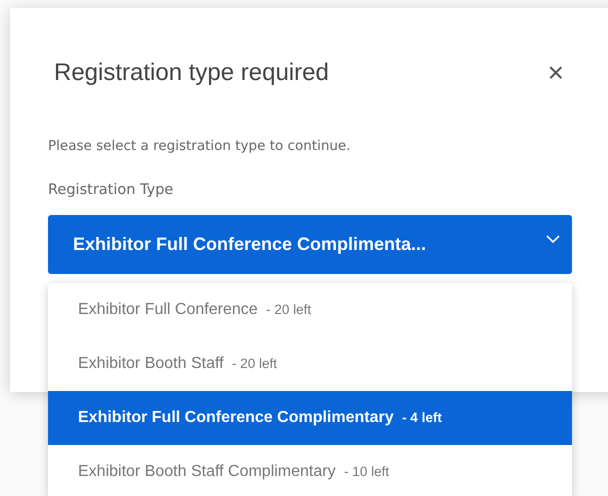 The width and height of the screenshot is (608, 496). I want to click on chevron-icon, so click(553, 239).